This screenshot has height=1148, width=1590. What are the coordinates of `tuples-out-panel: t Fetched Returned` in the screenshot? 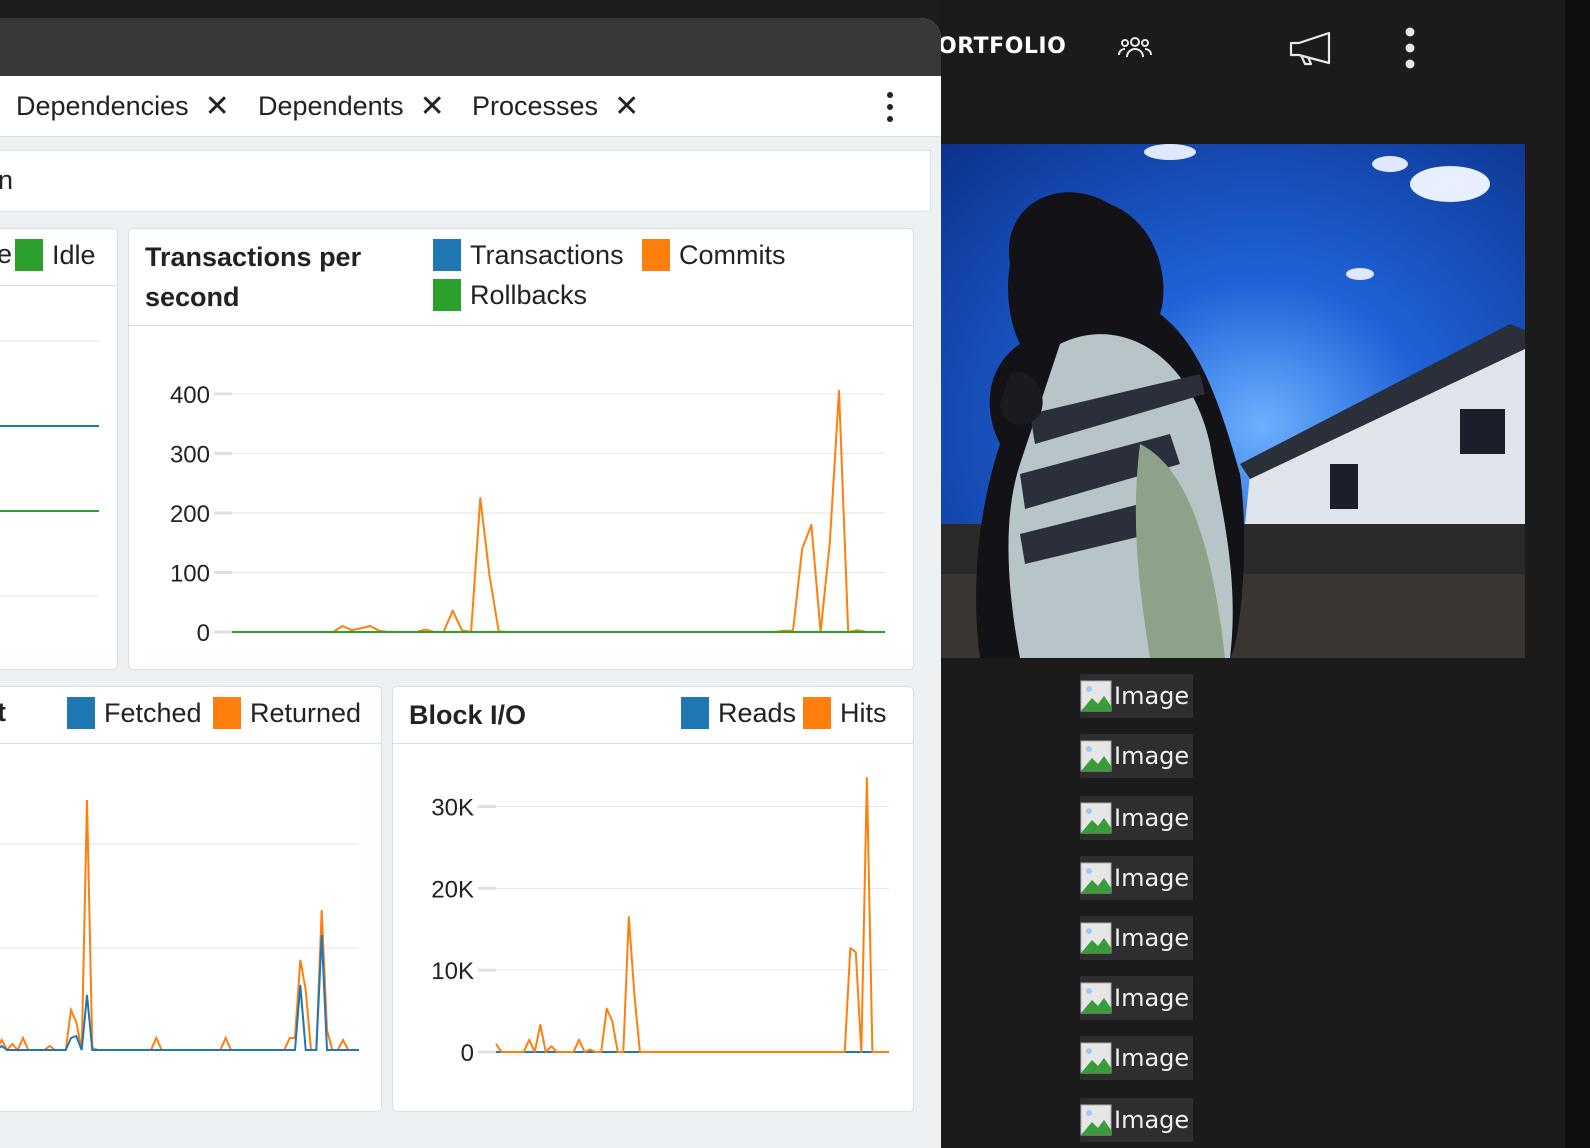 It's located at (191, 899).